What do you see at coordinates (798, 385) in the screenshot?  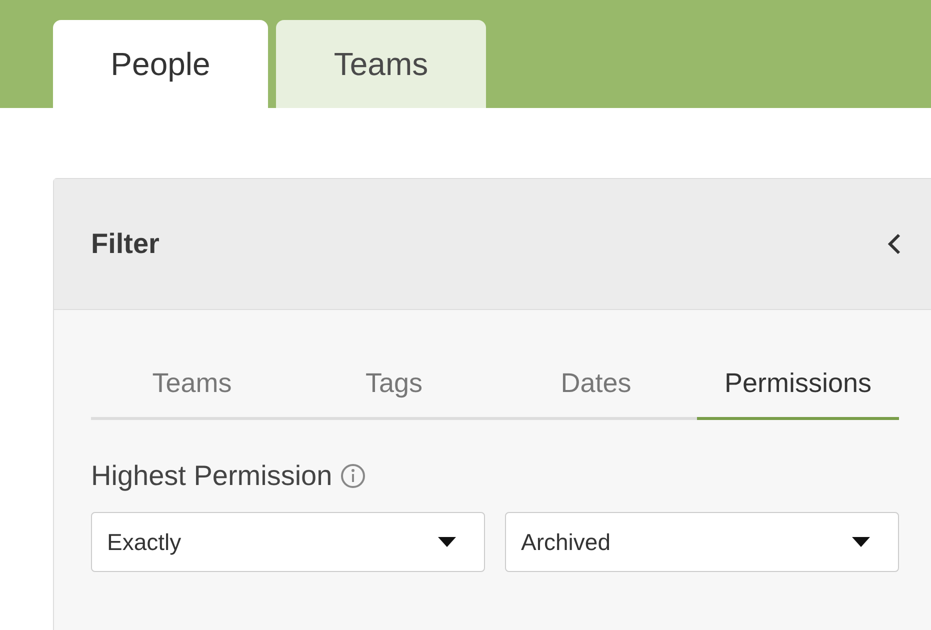 I see `filter-tab: Permissions` at bounding box center [798, 385].